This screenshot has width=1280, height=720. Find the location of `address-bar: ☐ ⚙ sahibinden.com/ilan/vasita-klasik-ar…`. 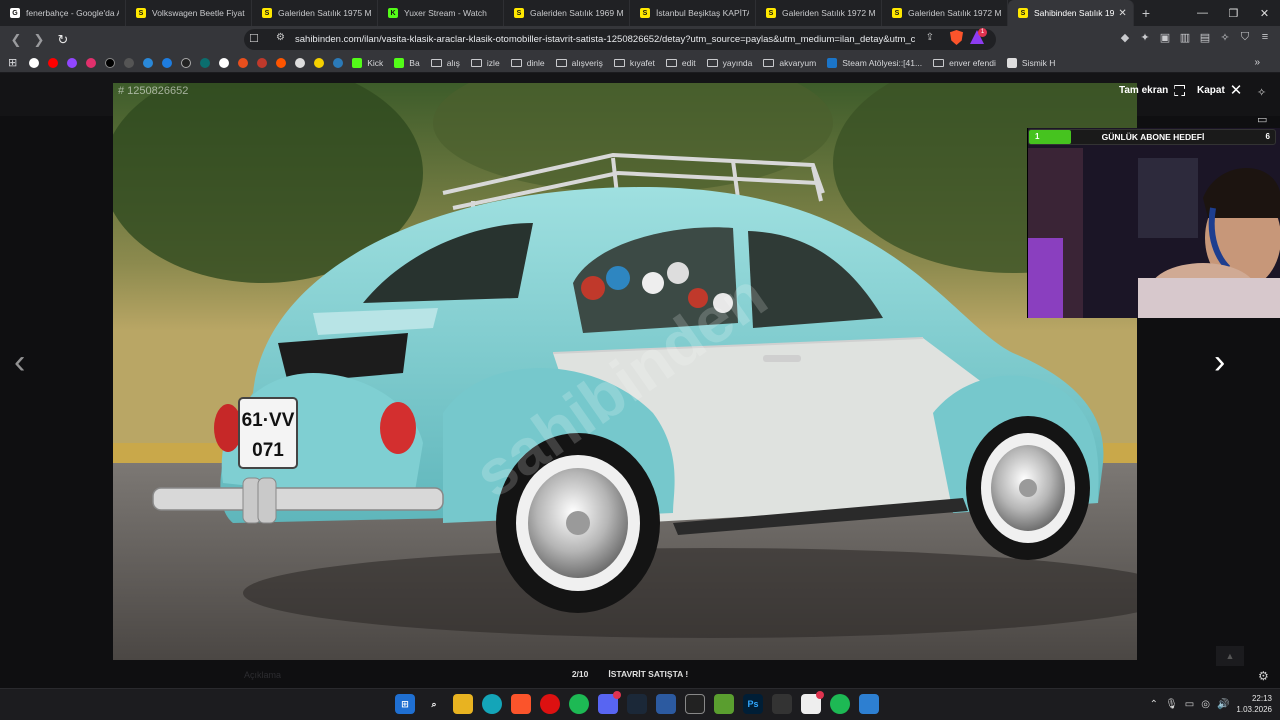

address-bar: ☐ ⚙ sahibinden.com/ilan/vasita-klasik-ar… is located at coordinates (620, 39).